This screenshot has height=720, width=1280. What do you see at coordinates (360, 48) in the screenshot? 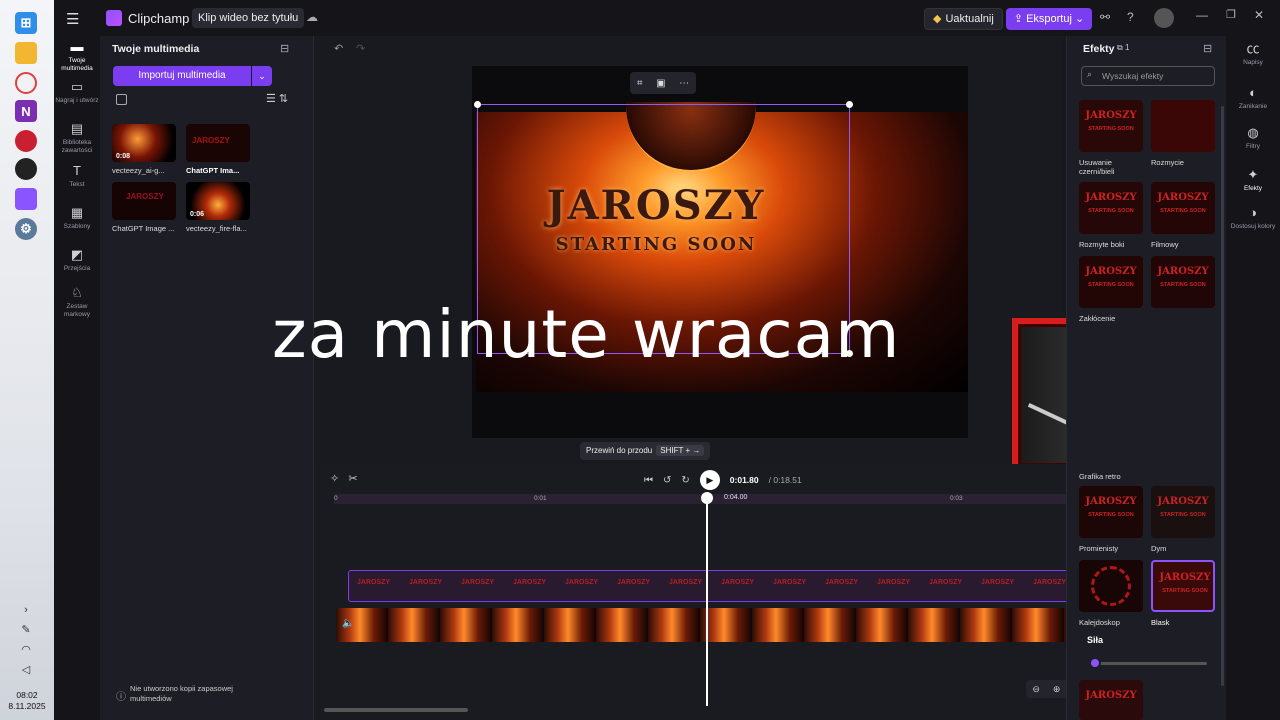
I see `redo-icon: ↷` at bounding box center [360, 48].